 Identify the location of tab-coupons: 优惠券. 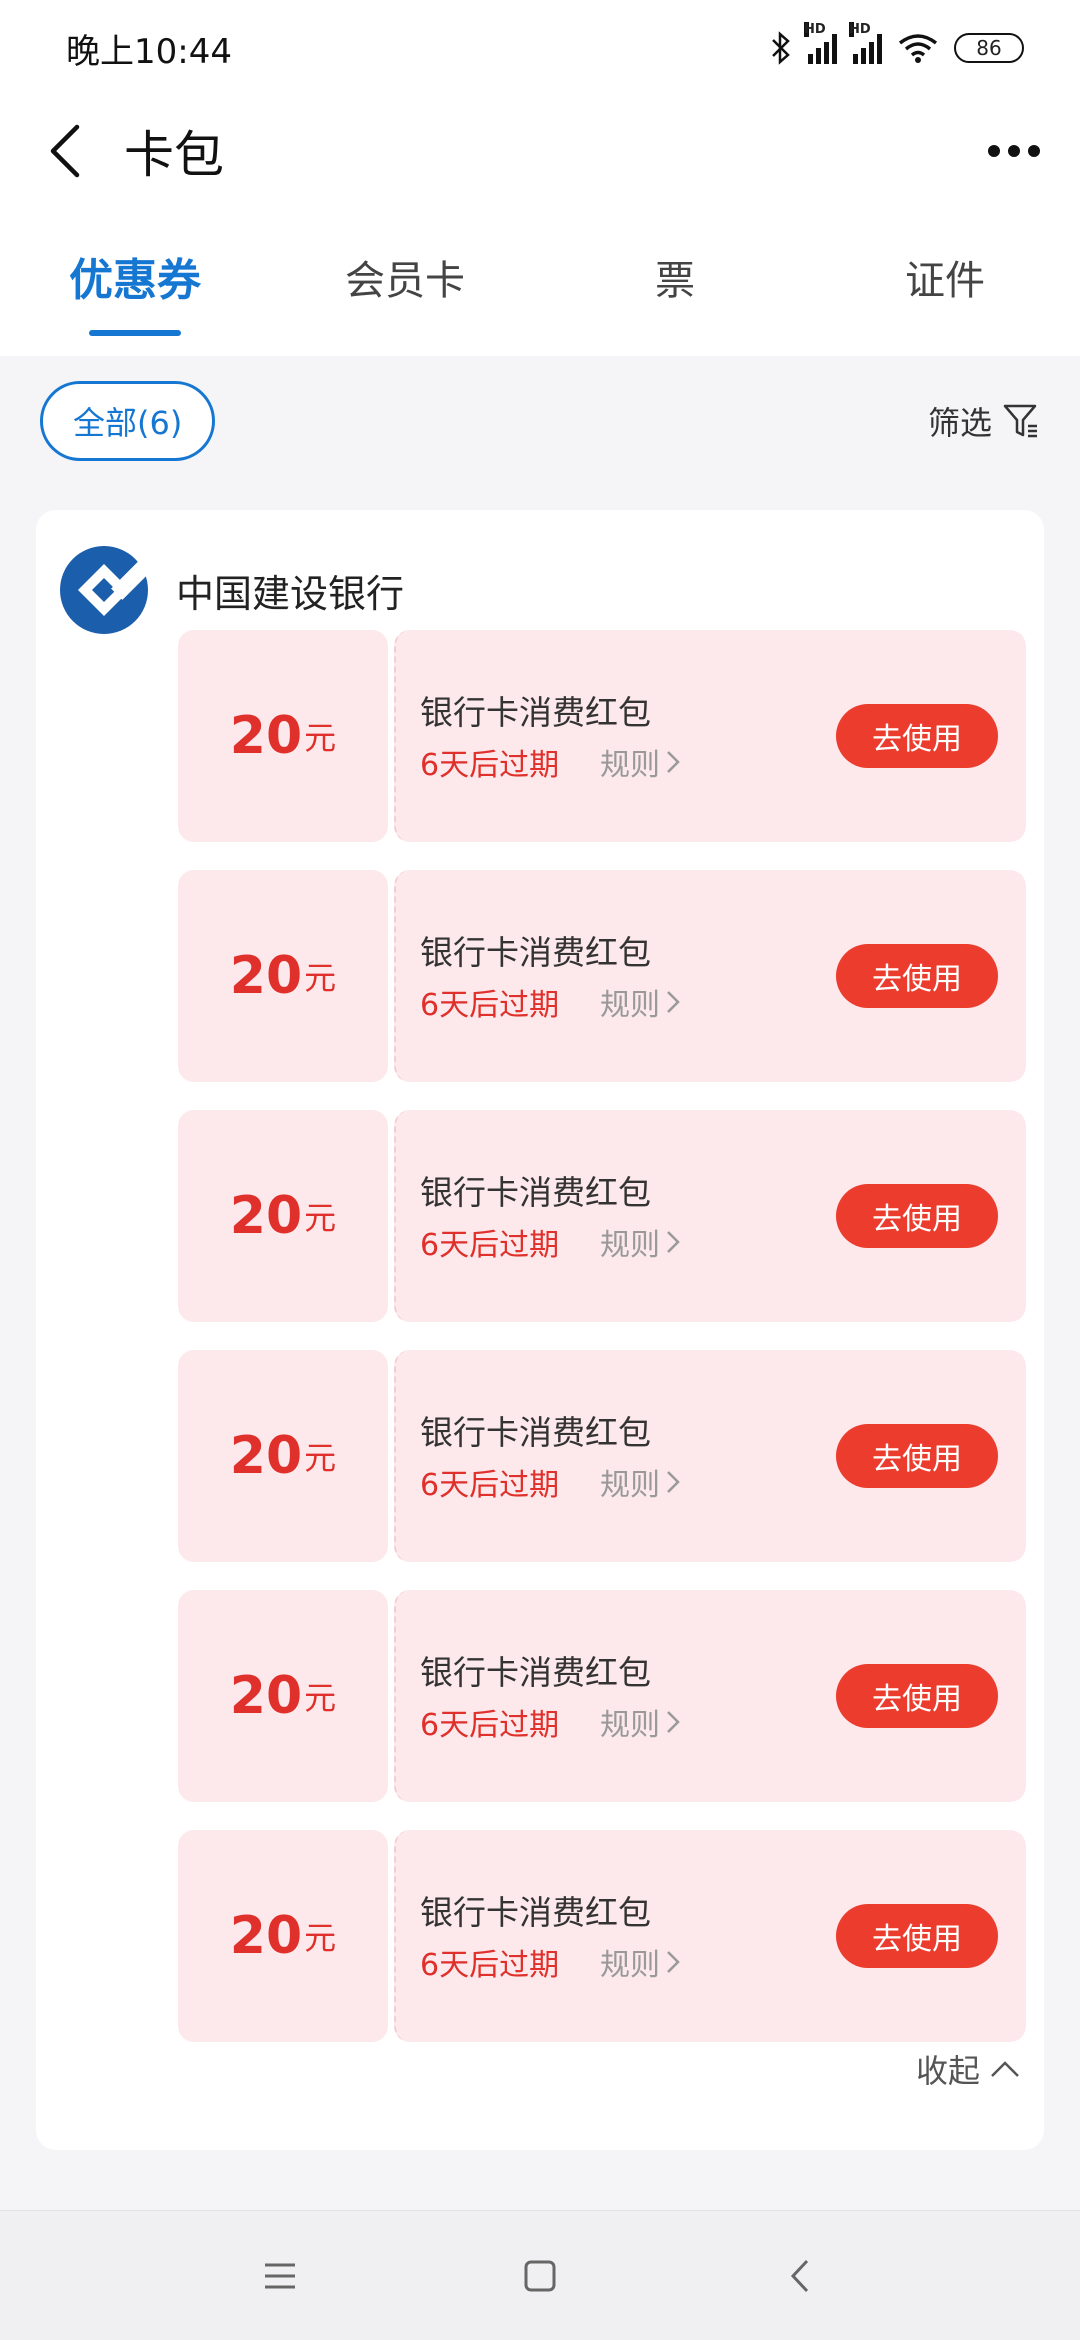
(135, 281).